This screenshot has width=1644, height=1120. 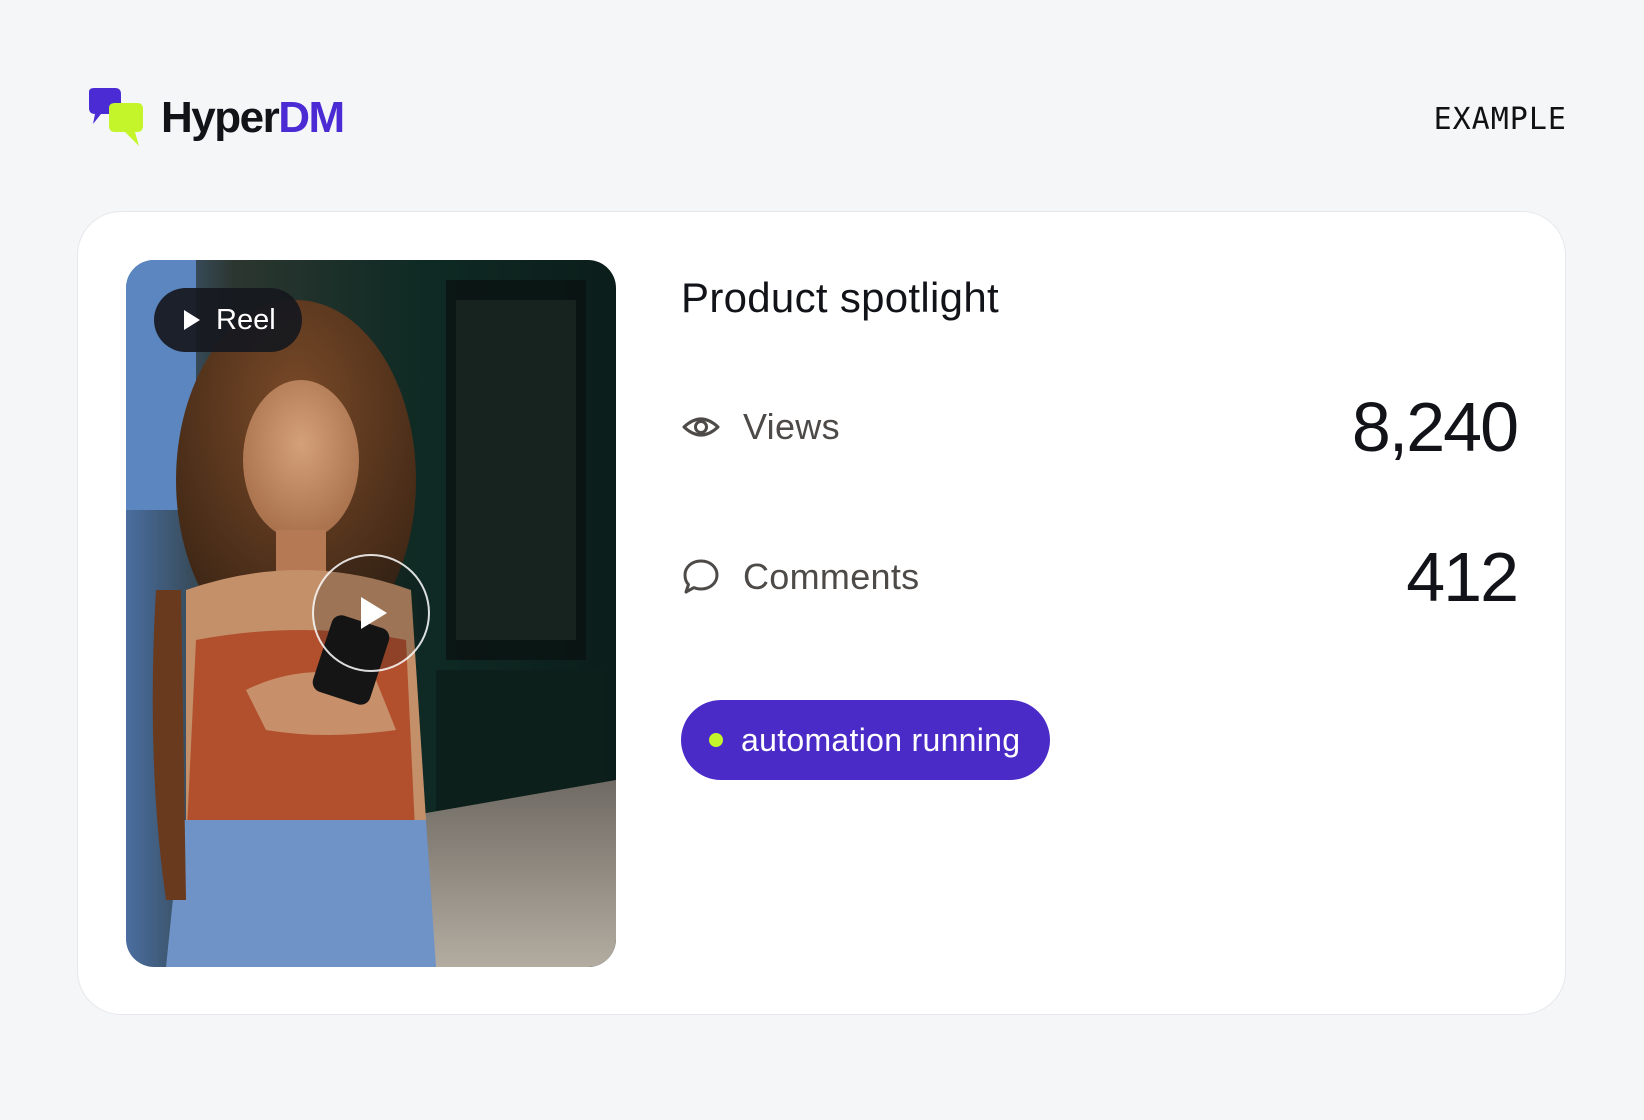 What do you see at coordinates (701, 427) in the screenshot?
I see `eye-icon` at bounding box center [701, 427].